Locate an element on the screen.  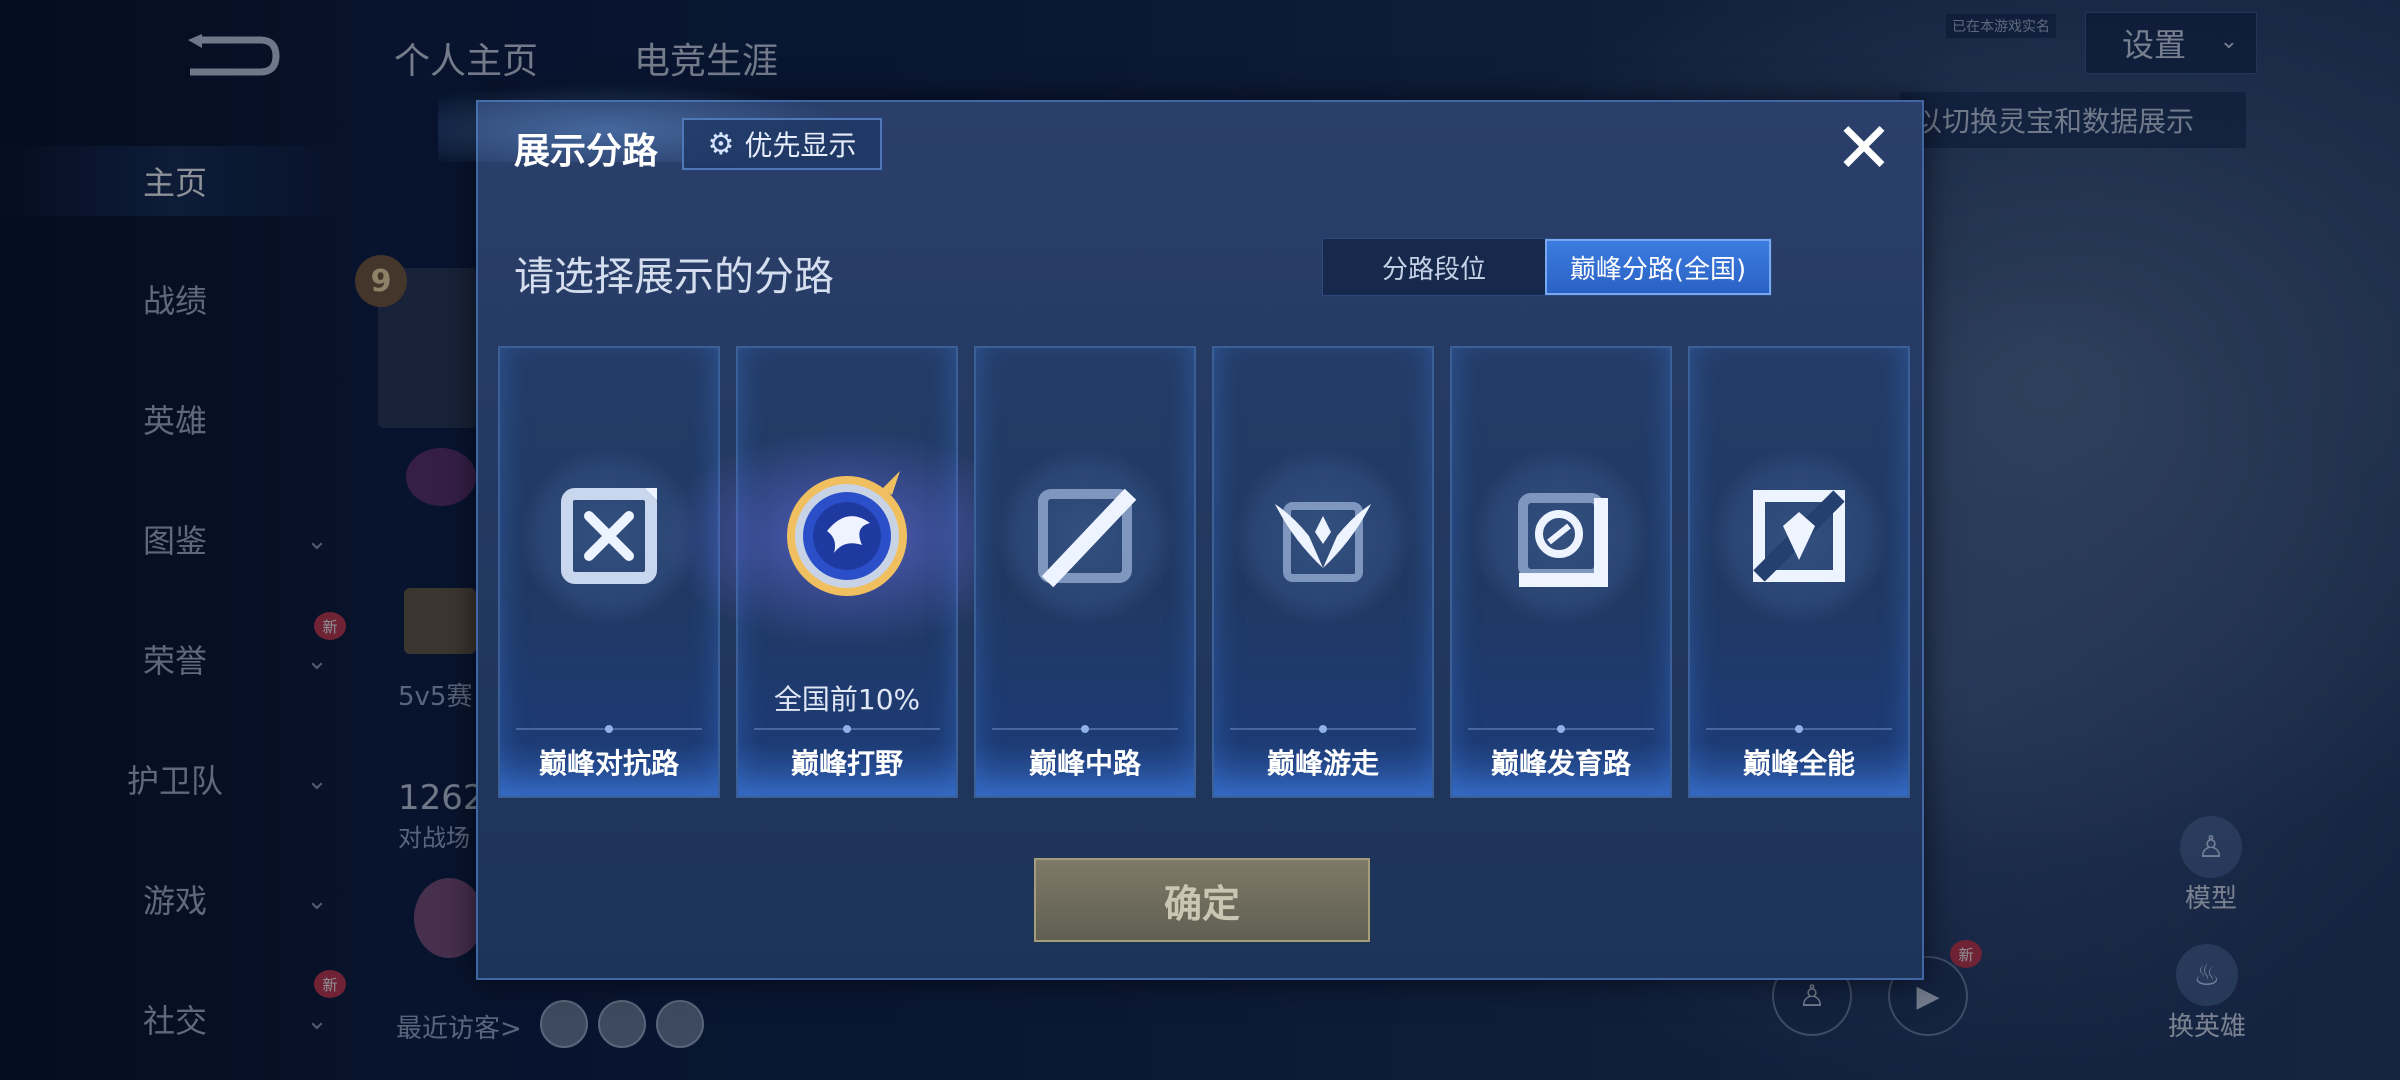
lane-card-all-round: 巅峰全能 is located at coordinates (1799, 572).